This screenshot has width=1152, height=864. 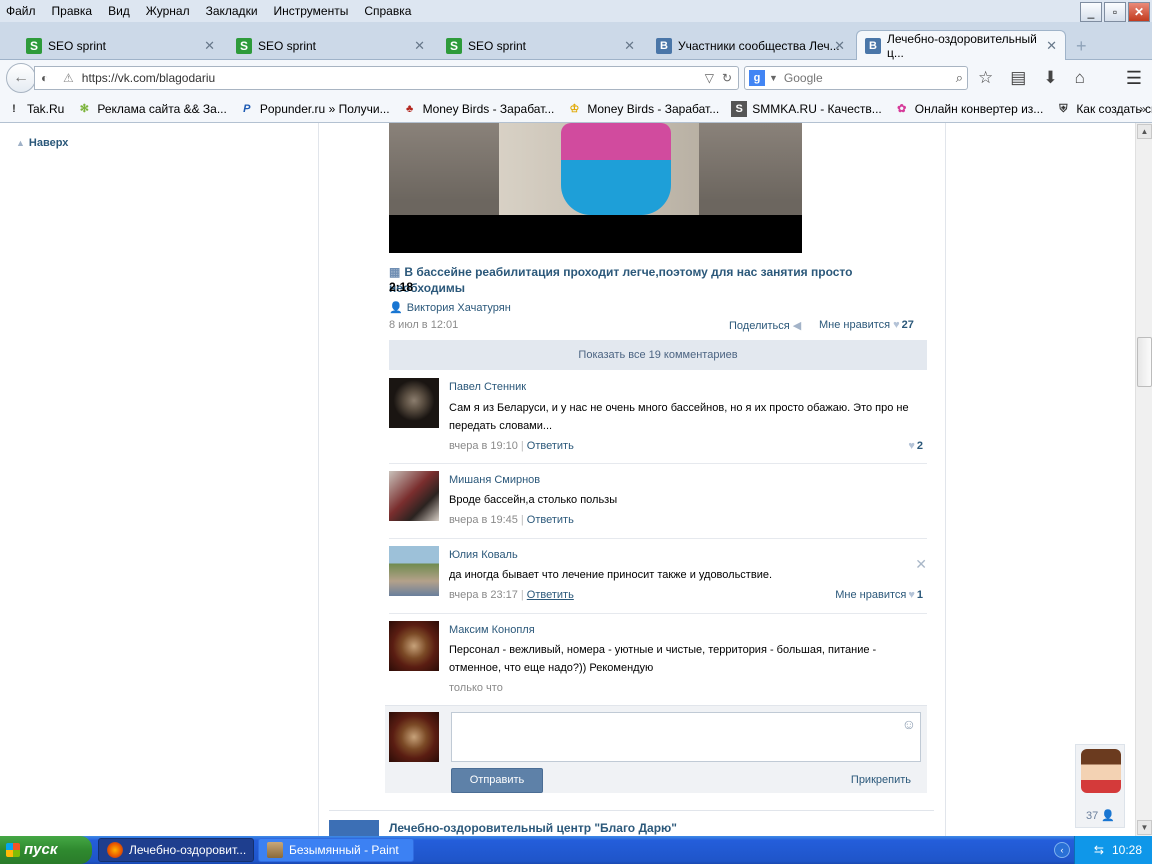 What do you see at coordinates (1091, 12) in the screenshot?
I see `minimize-button: _` at bounding box center [1091, 12].